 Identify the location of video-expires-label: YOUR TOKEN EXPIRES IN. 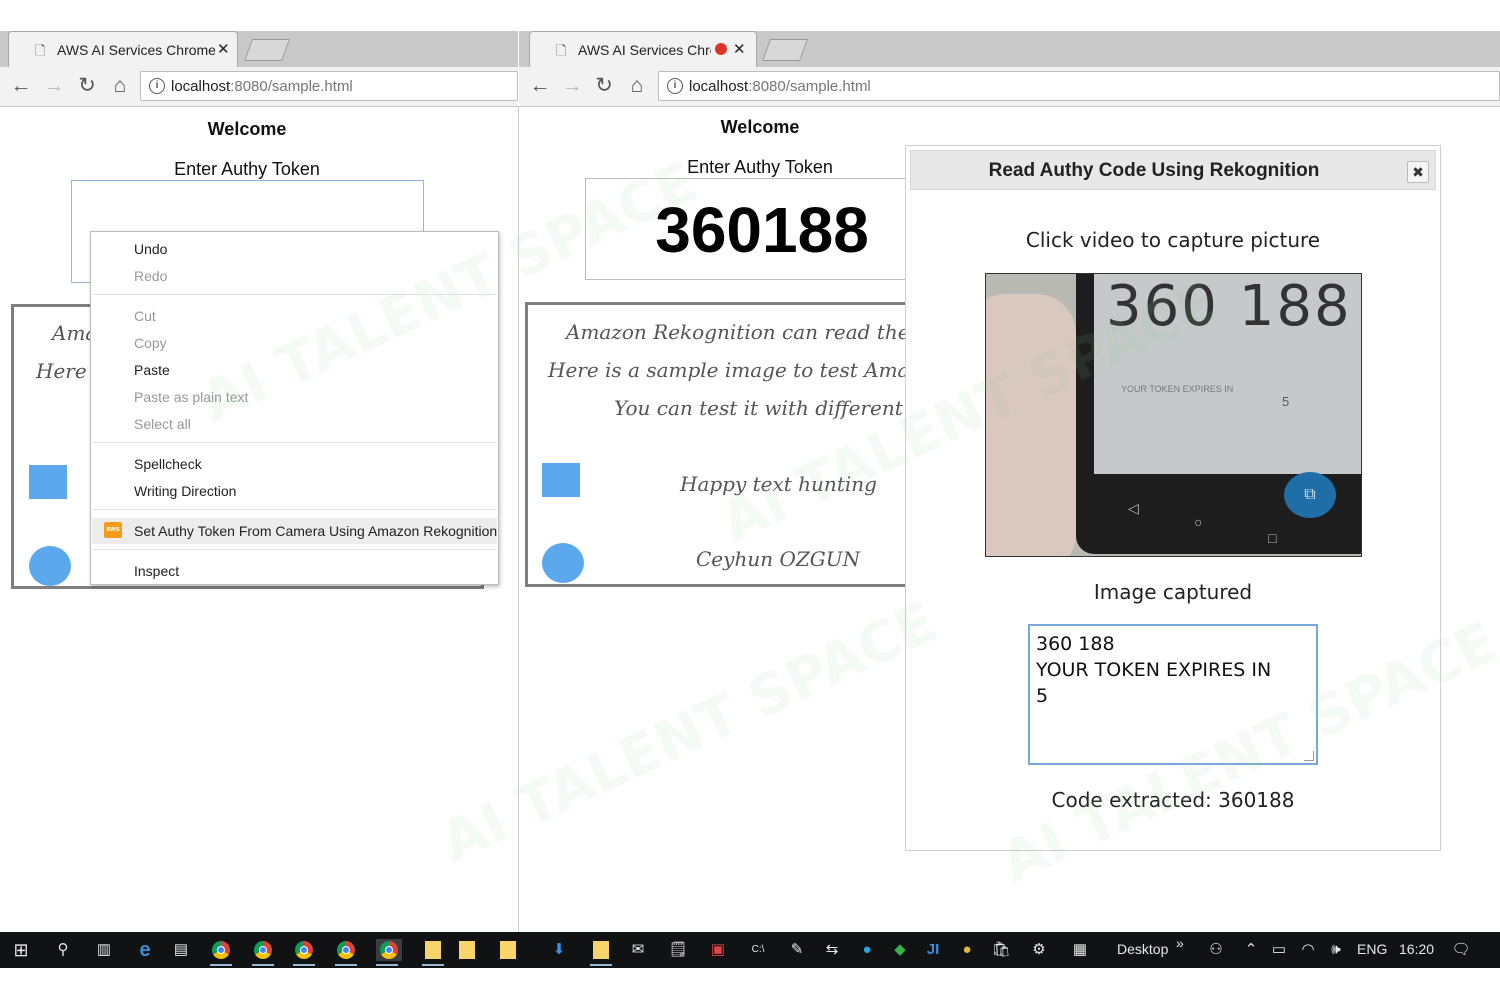
(1177, 389).